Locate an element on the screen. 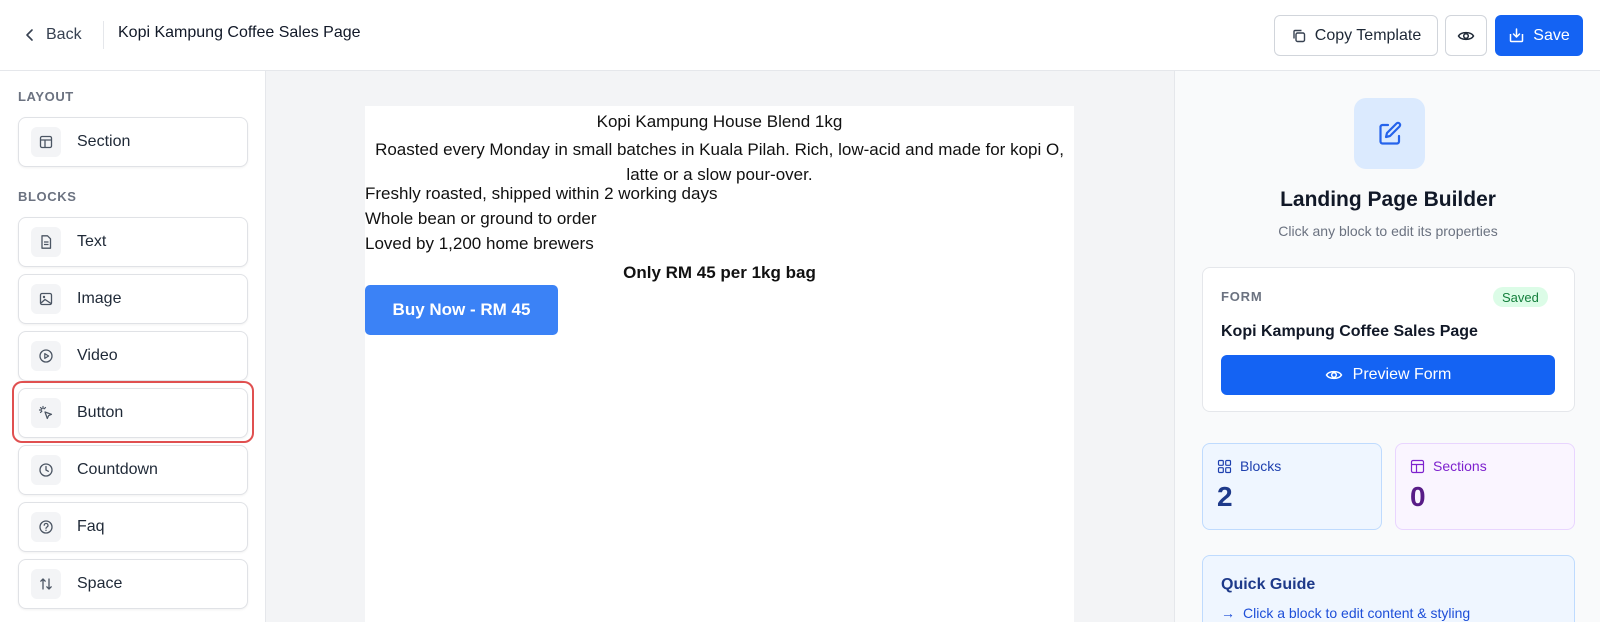  form-name: Kopi Kampung Coffee Sales Page is located at coordinates (1349, 331).